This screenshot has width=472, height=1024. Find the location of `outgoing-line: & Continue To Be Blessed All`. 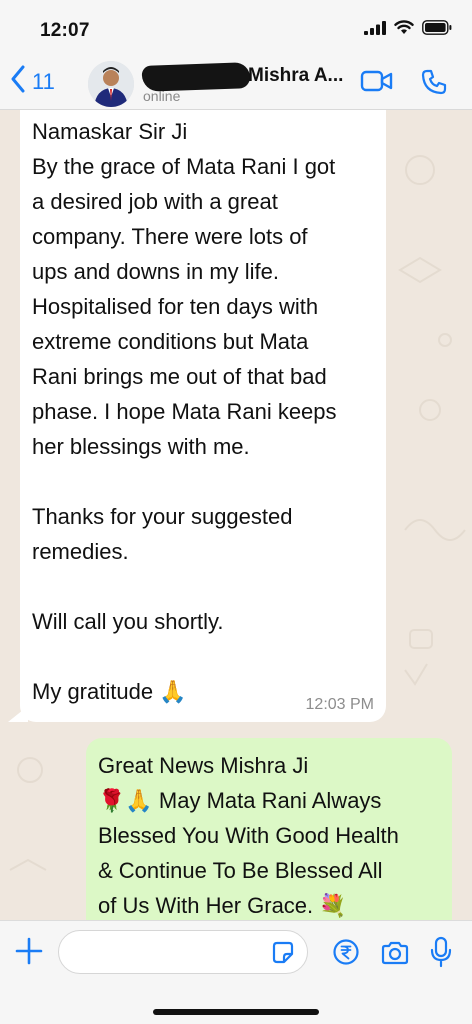

outgoing-line: & Continue To Be Blessed All is located at coordinates (240, 870).